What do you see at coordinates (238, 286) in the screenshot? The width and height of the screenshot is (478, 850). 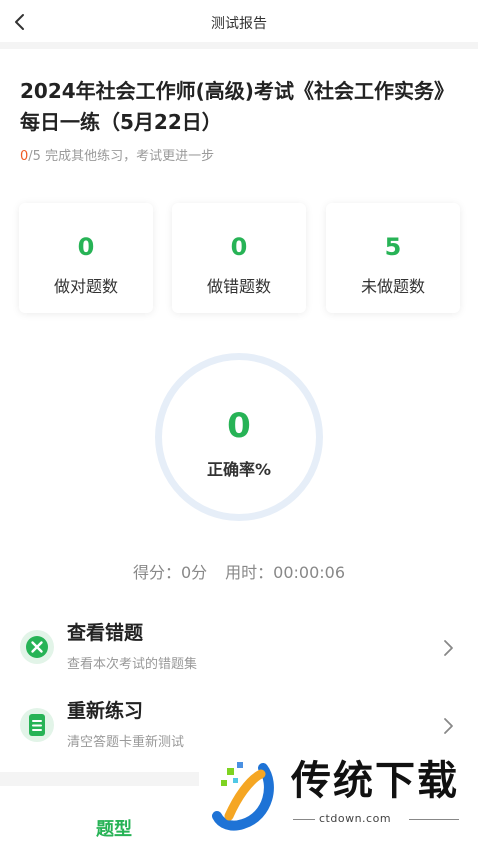 I see `stat-label: 做错题数` at bounding box center [238, 286].